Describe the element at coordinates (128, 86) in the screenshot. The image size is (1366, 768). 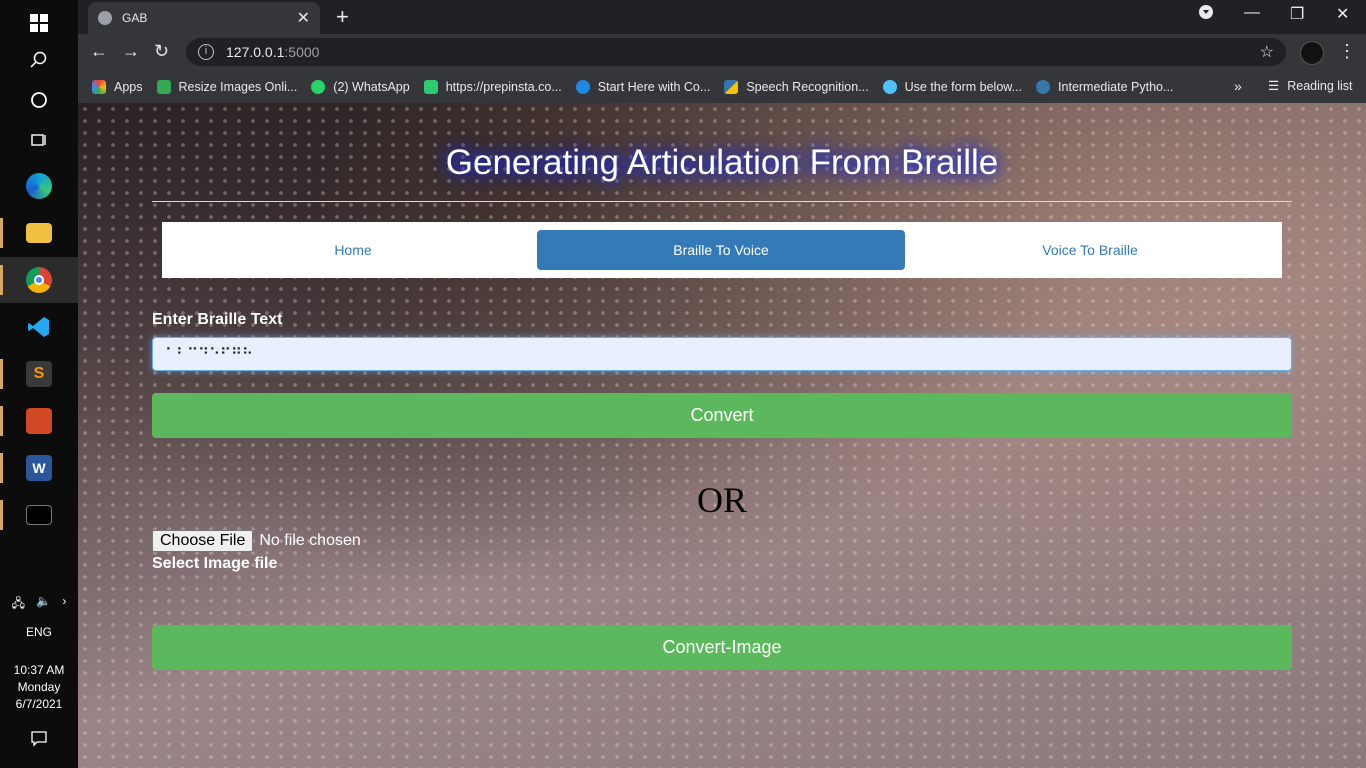
I see `bookmark-label: Apps` at that location.